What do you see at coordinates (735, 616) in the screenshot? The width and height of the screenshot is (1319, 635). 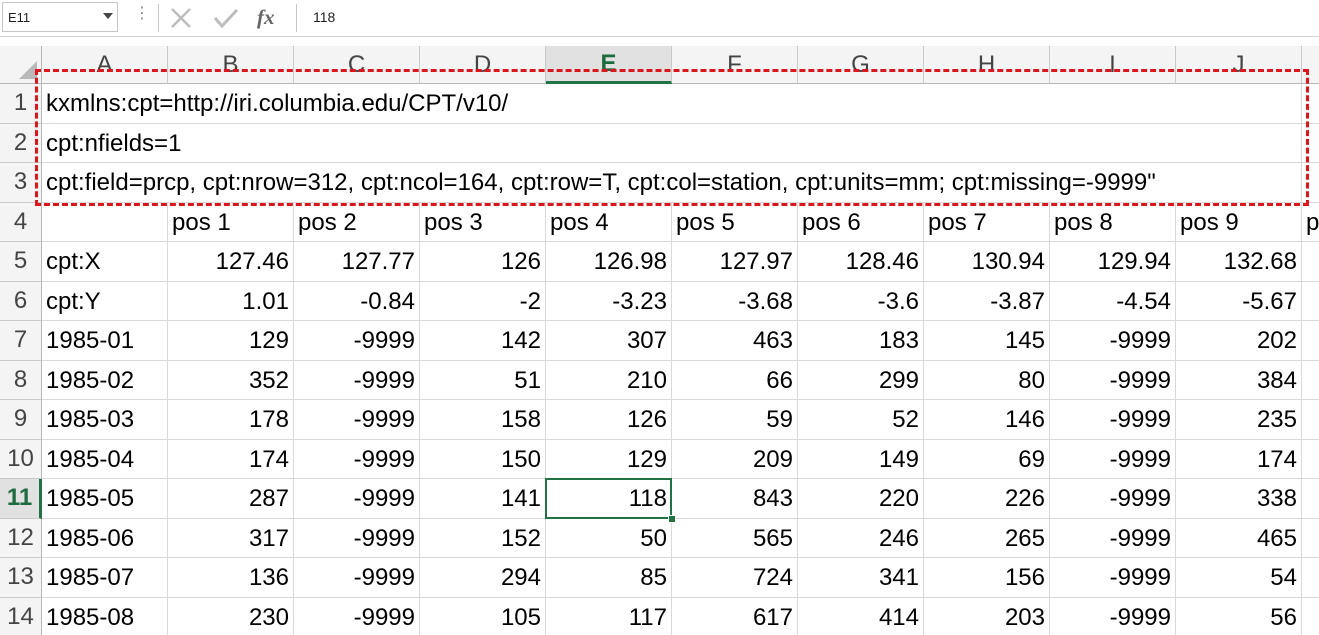 I see `cell: 617` at bounding box center [735, 616].